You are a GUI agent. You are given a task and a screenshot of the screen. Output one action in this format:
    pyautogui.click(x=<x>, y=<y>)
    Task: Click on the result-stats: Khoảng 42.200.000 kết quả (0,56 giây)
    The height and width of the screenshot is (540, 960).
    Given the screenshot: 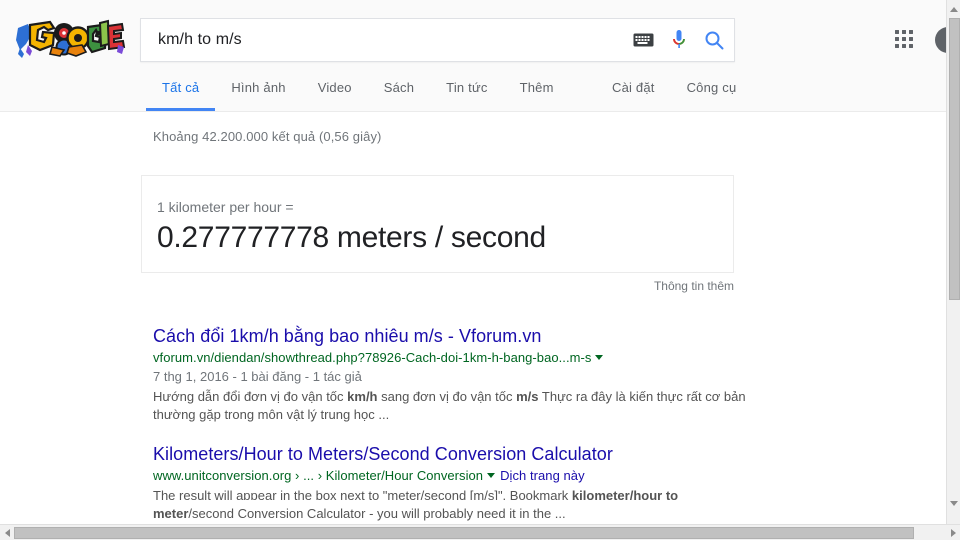 What is the action you would take?
    pyautogui.click(x=267, y=136)
    